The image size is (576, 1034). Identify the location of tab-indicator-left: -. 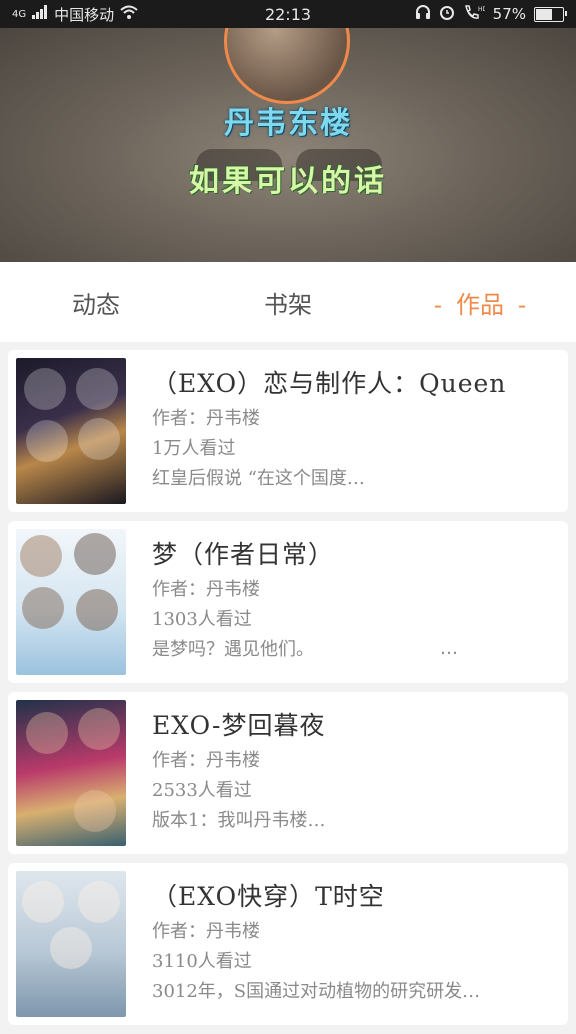
(437, 304).